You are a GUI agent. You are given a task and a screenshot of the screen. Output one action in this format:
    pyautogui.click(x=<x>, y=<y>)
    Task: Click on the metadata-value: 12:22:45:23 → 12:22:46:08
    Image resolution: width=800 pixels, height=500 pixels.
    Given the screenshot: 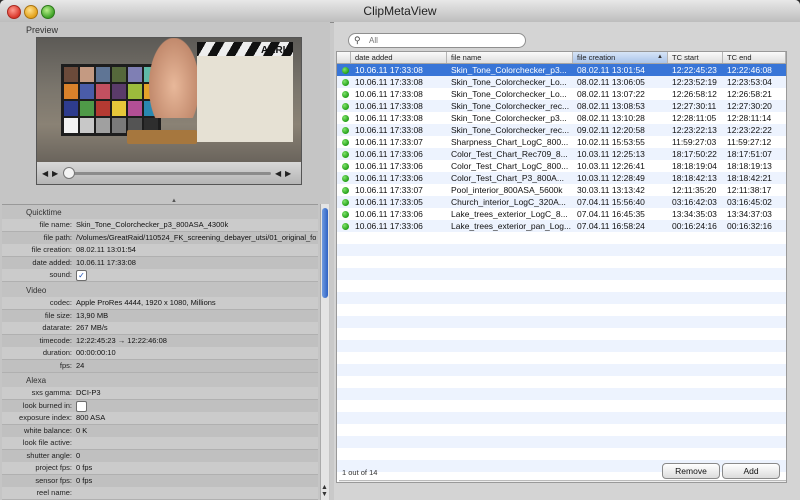 What is the action you would take?
    pyautogui.click(x=121, y=340)
    